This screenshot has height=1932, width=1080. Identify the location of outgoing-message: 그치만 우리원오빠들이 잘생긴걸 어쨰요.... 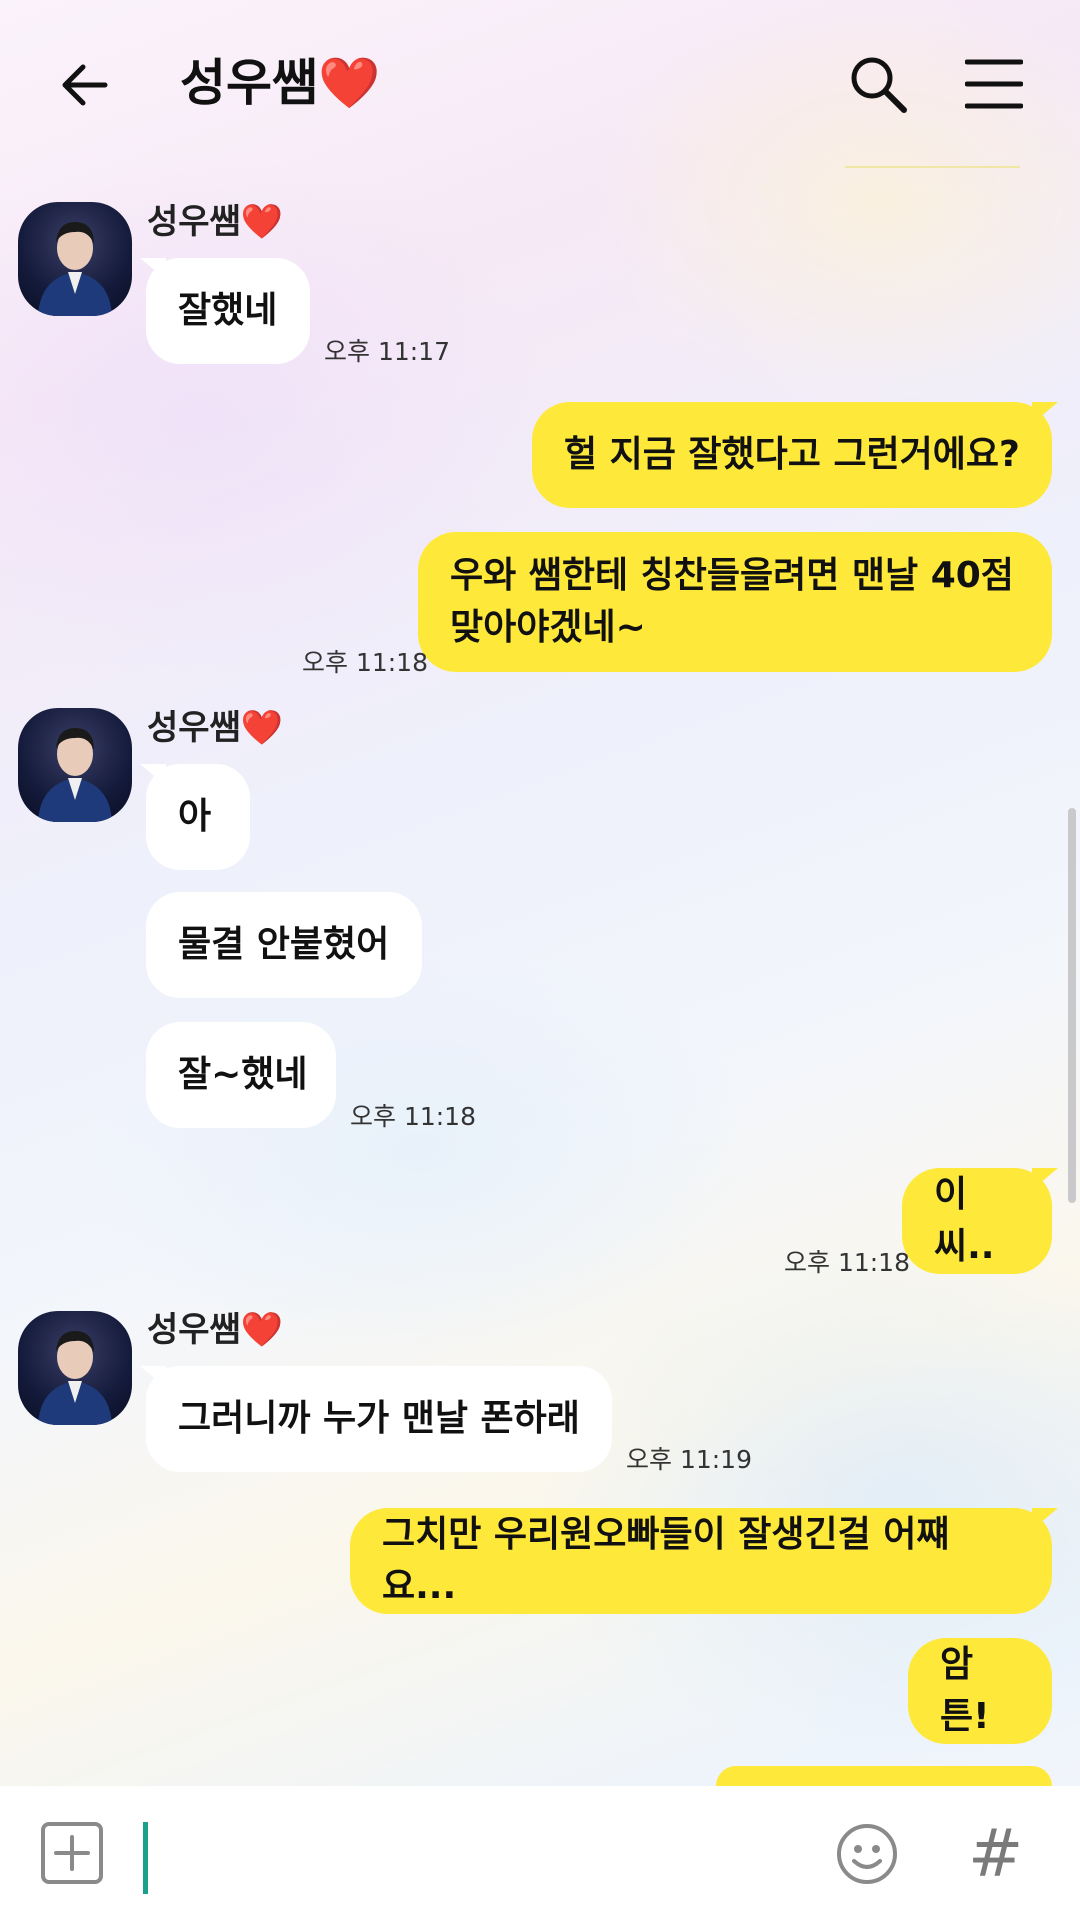
(704, 1561).